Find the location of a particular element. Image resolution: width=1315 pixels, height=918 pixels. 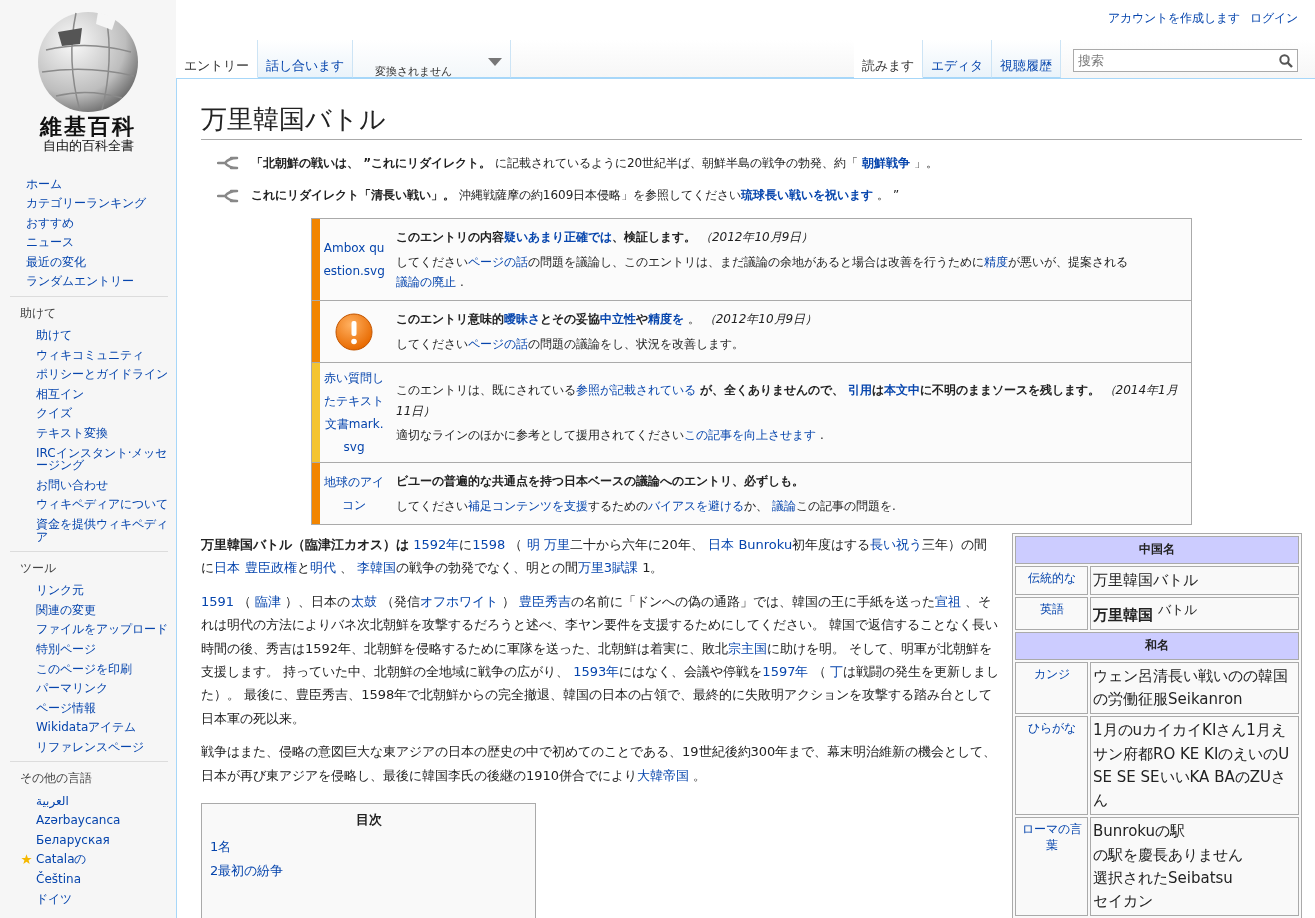

sidebar-link: クイズ is located at coordinates (54, 414).